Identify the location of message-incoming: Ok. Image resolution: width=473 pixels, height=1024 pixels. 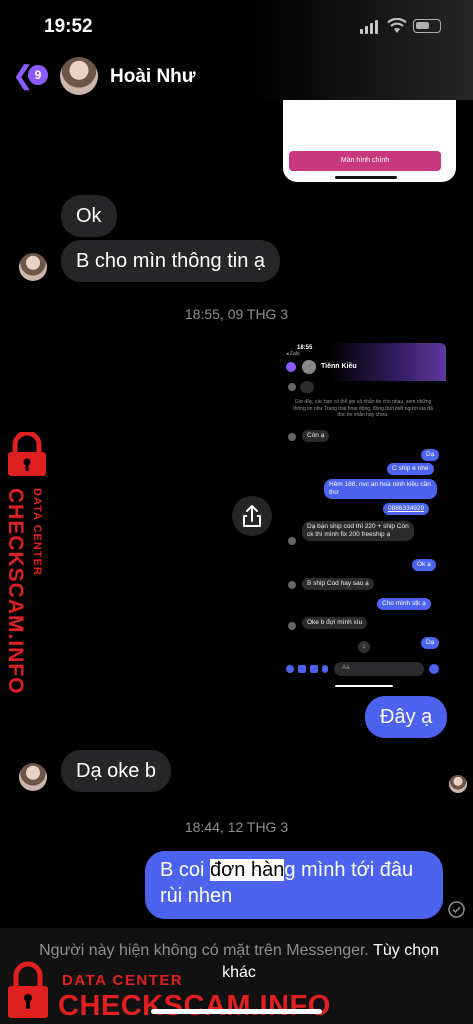
(89, 216).